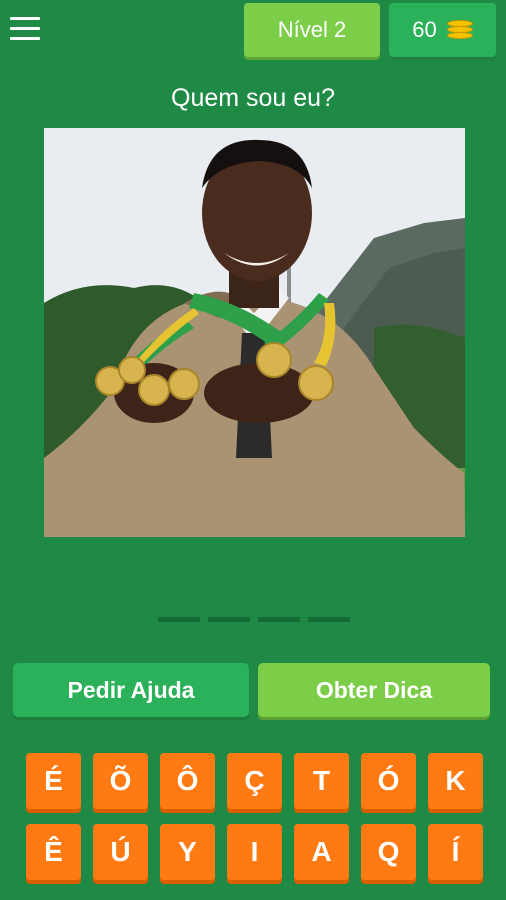 This screenshot has width=506, height=900. What do you see at coordinates (455, 852) in the screenshot?
I see `letter-key: Í` at bounding box center [455, 852].